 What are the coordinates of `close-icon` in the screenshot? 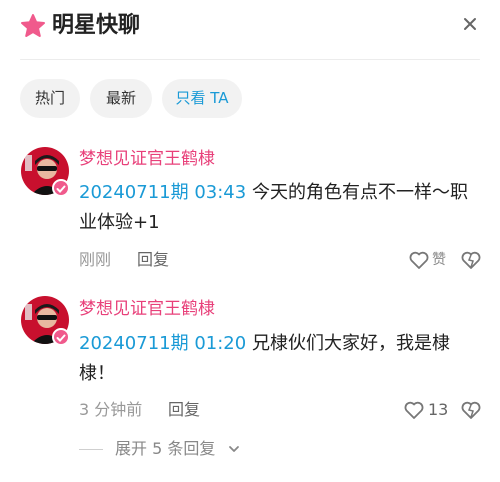 It's located at (470, 24).